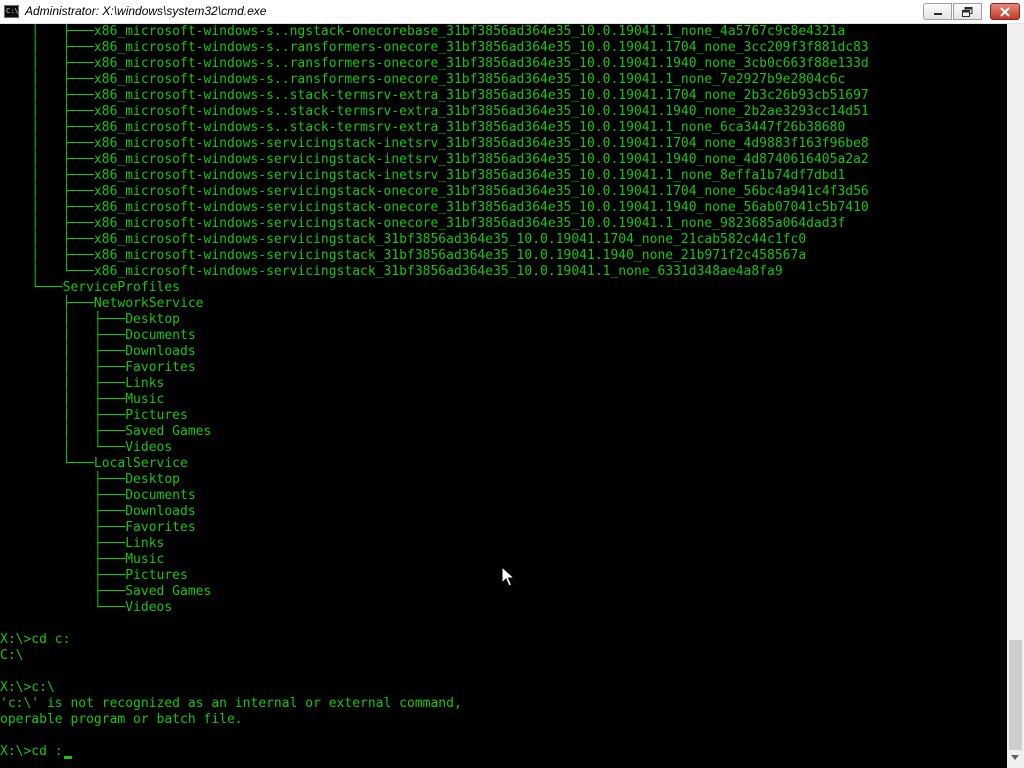 The width and height of the screenshot is (1024, 768). Describe the element at coordinates (102, 303) in the screenshot. I see `console-line: ├───NetworkService` at that location.